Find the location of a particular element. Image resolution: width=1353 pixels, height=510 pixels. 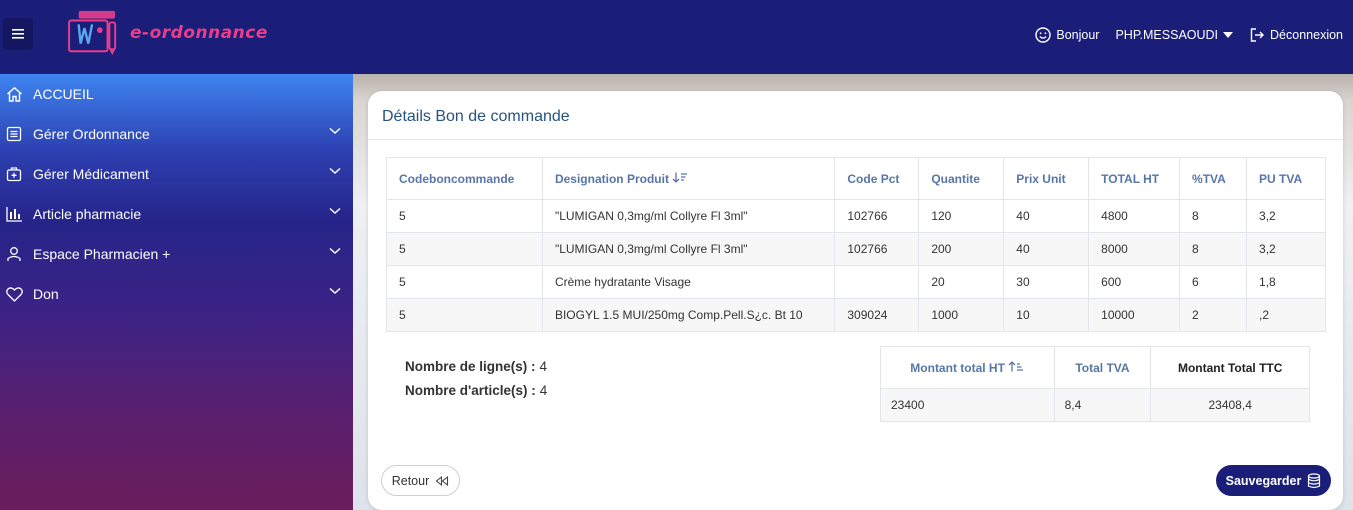

cell-pu-tva: ,2 is located at coordinates (1286, 315).